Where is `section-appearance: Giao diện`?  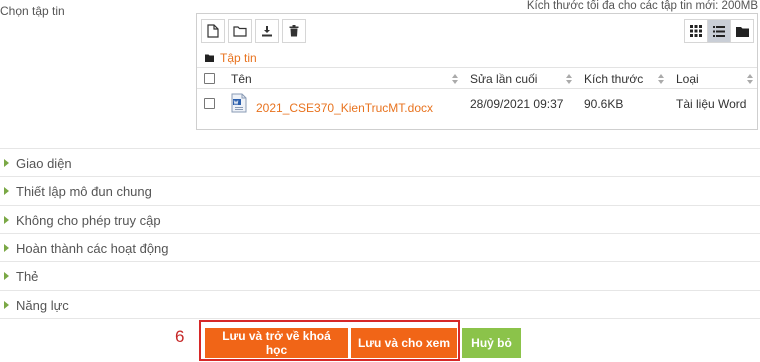
section-appearance: Giao diện is located at coordinates (380, 162).